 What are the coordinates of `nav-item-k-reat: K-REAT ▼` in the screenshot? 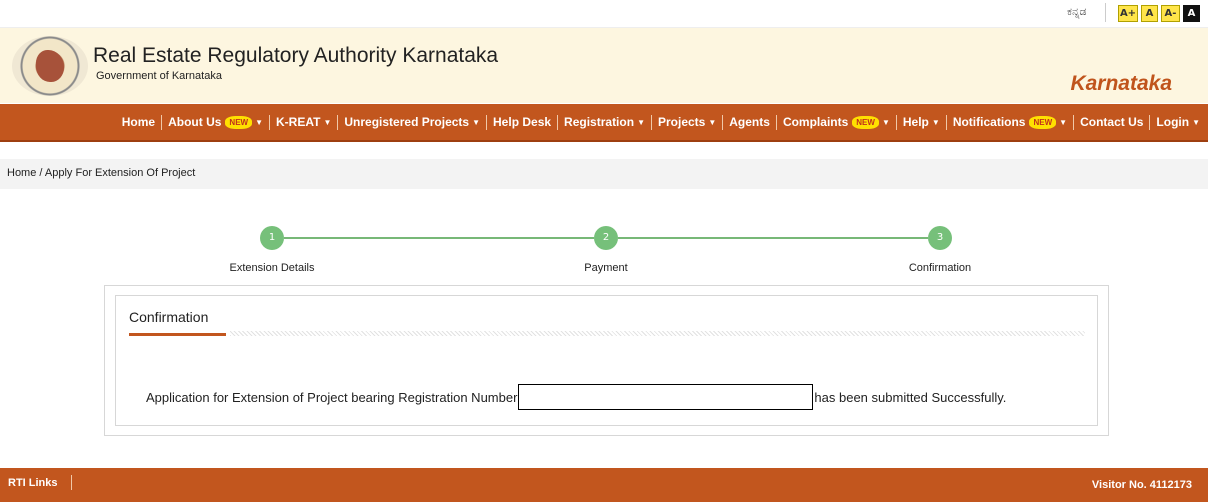 It's located at (303, 122).